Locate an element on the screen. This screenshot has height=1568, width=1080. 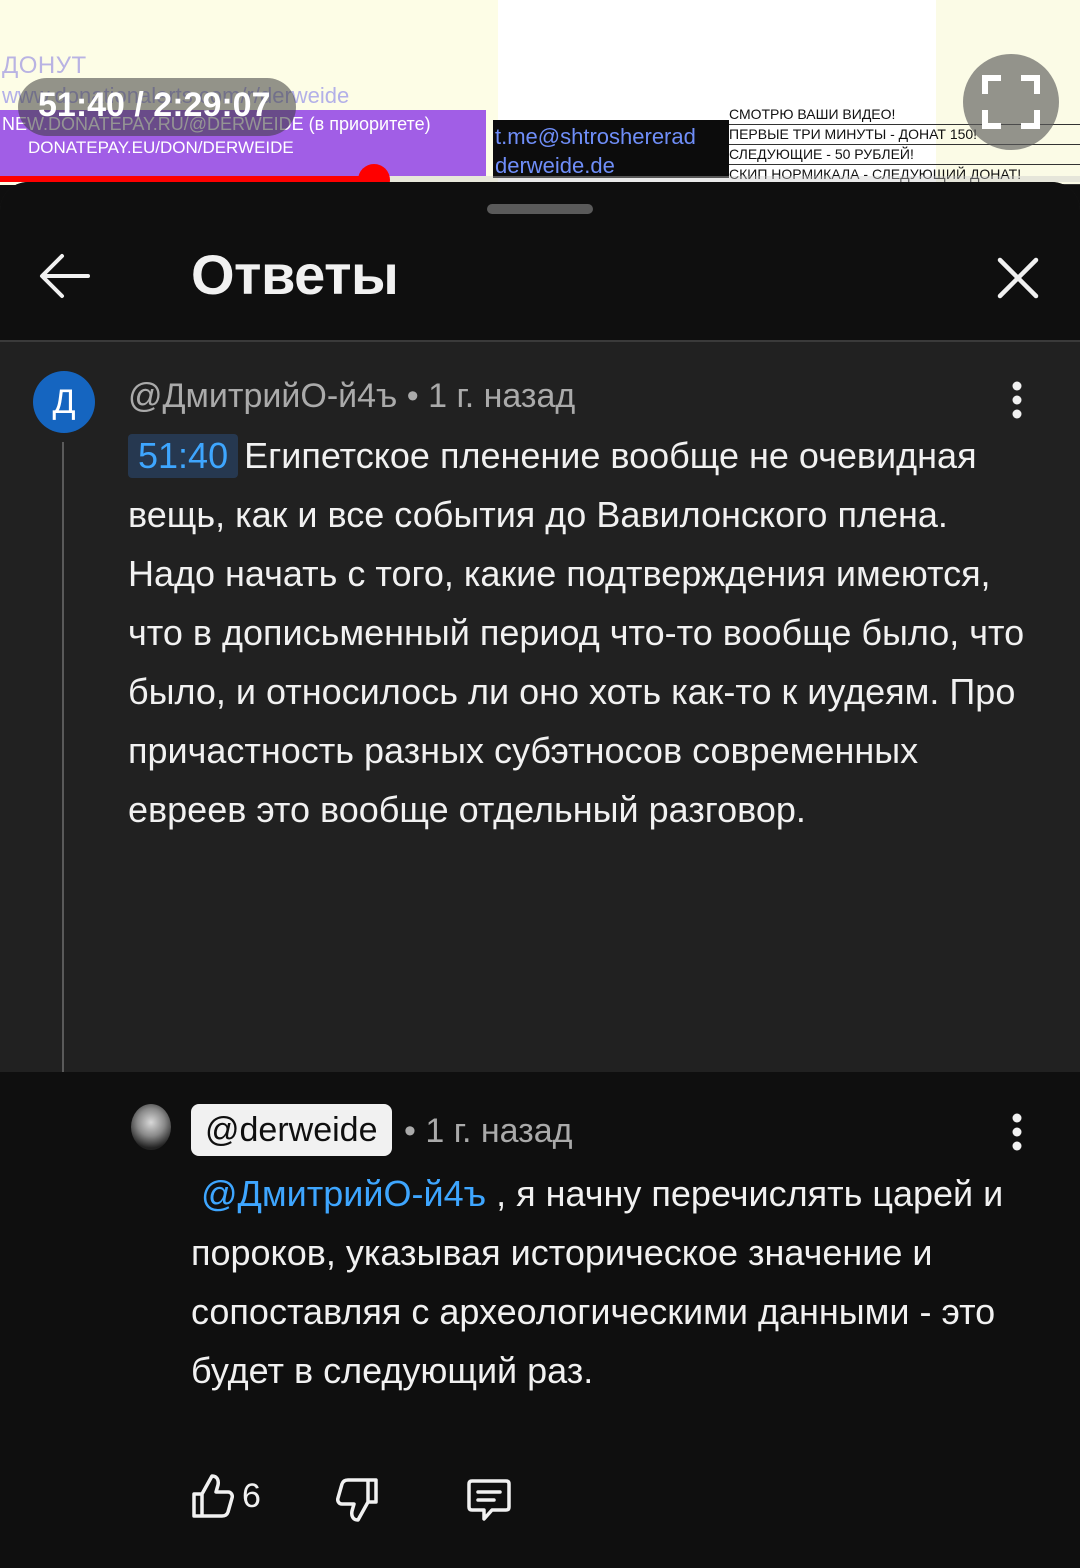
avatar: Д is located at coordinates (64, 402).